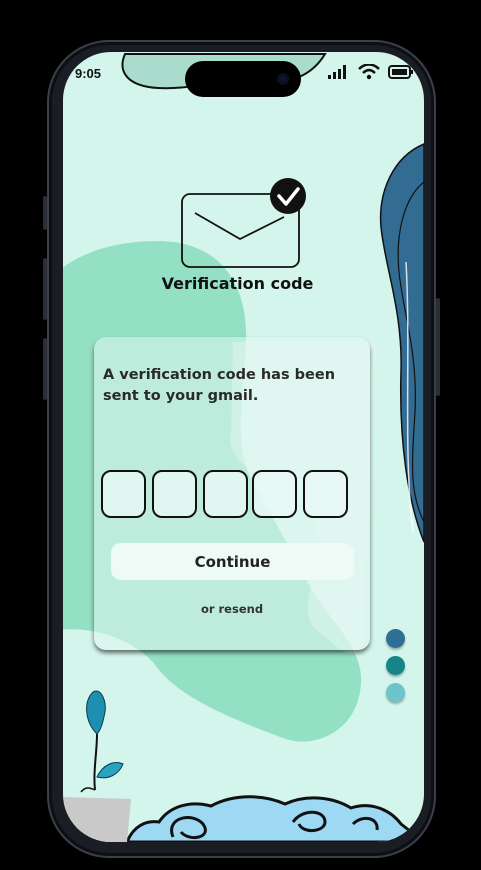 Image resolution: width=481 pixels, height=870 pixels. I want to click on wifi-icon, so click(369, 72).